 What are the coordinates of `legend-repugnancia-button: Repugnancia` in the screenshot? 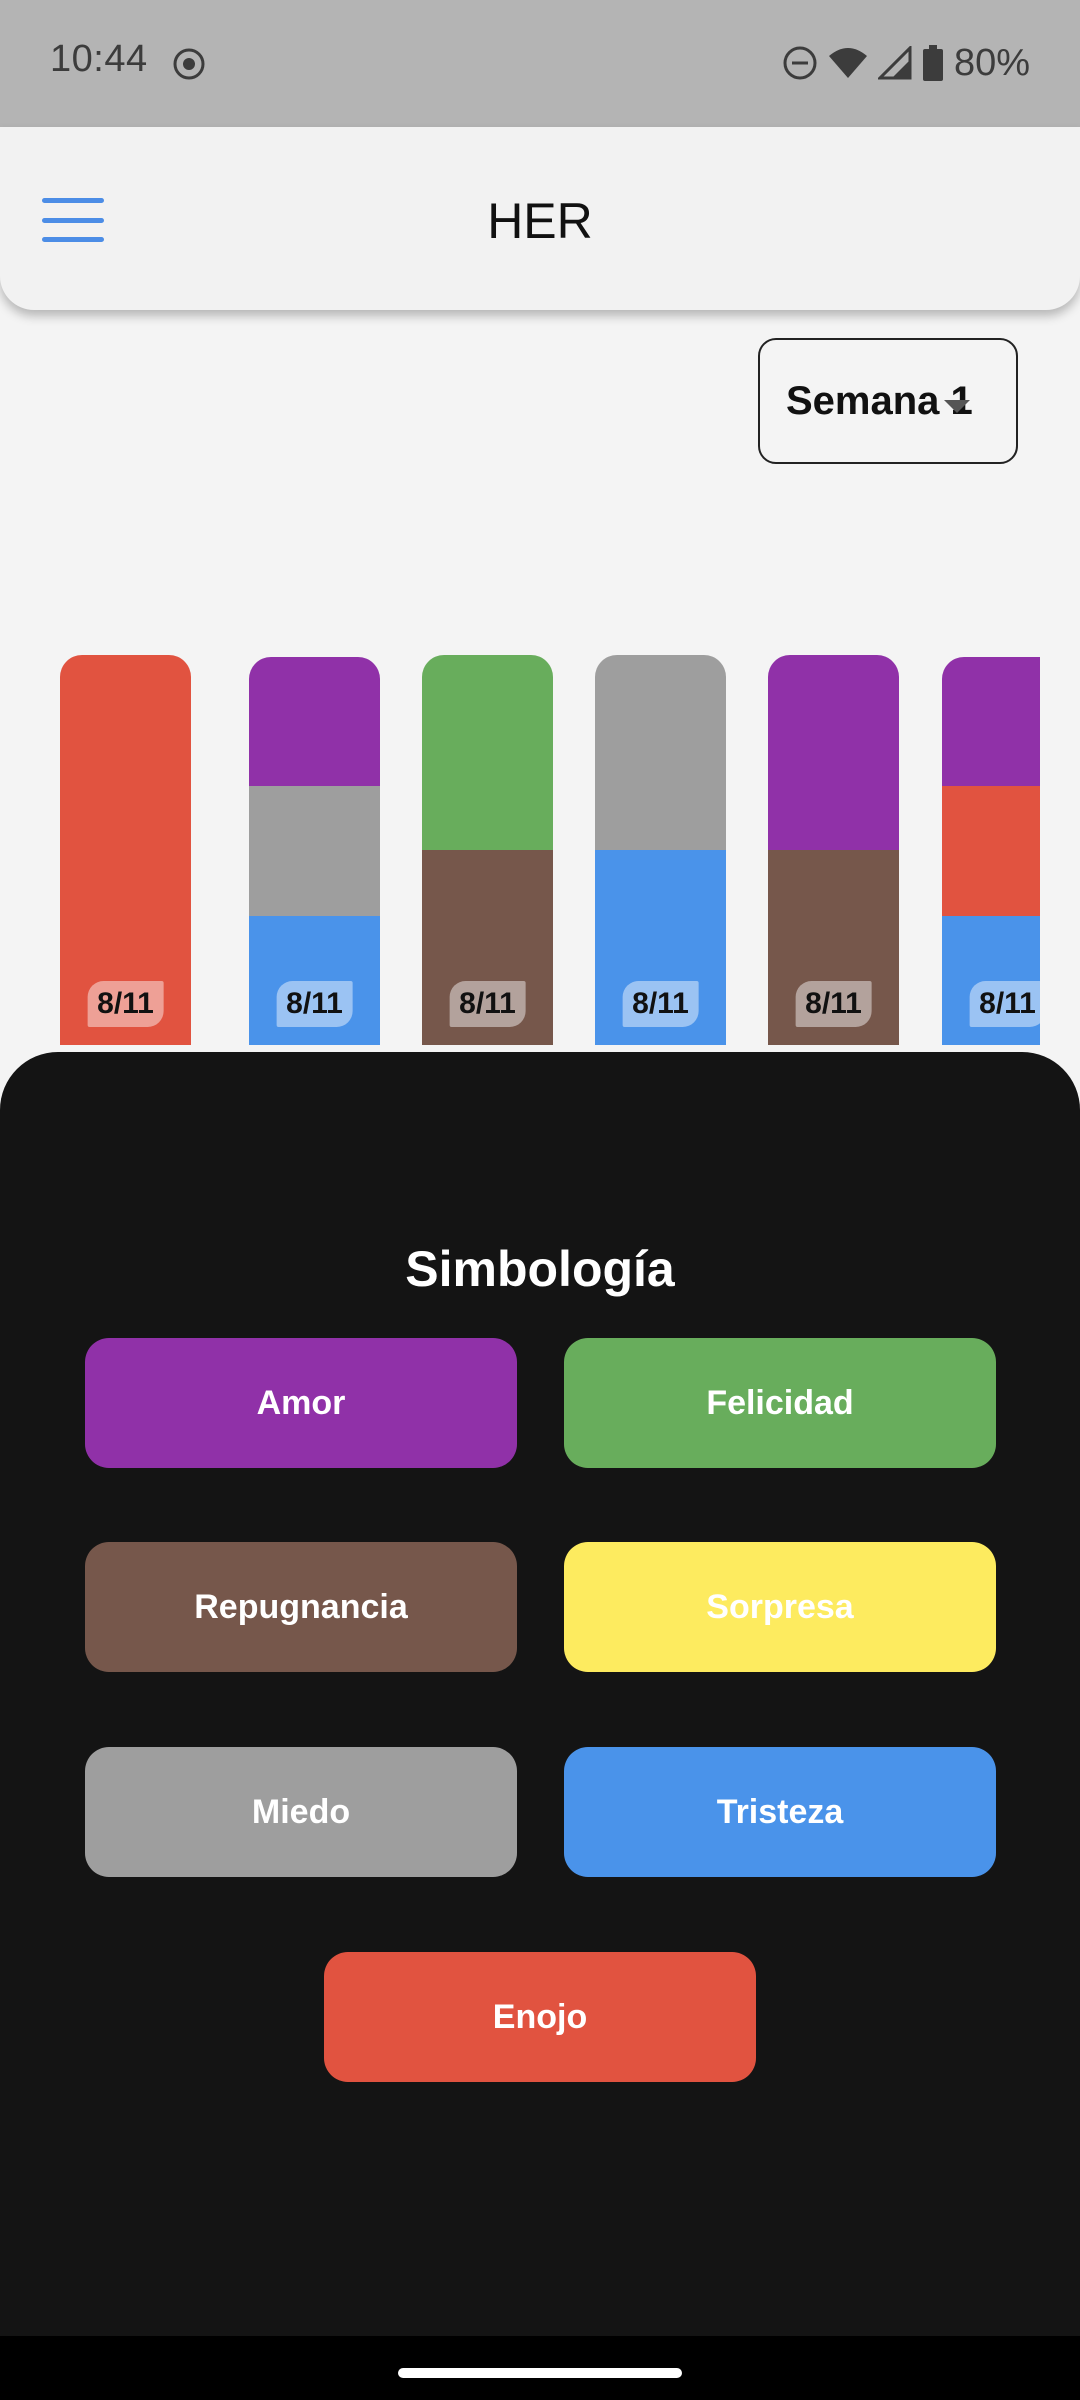 It's located at (301, 1607).